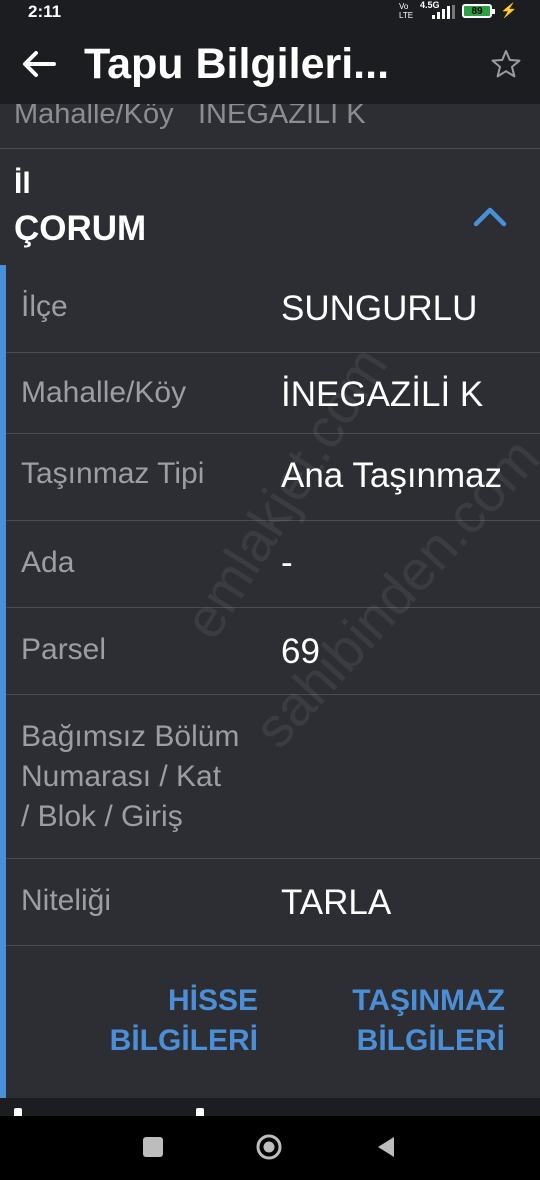 This screenshot has width=540, height=1180. What do you see at coordinates (273, 477) in the screenshot?
I see `detail-row-tasinmaz-tipi: Taşınmaz Tipi Ana Taşınmaz` at bounding box center [273, 477].